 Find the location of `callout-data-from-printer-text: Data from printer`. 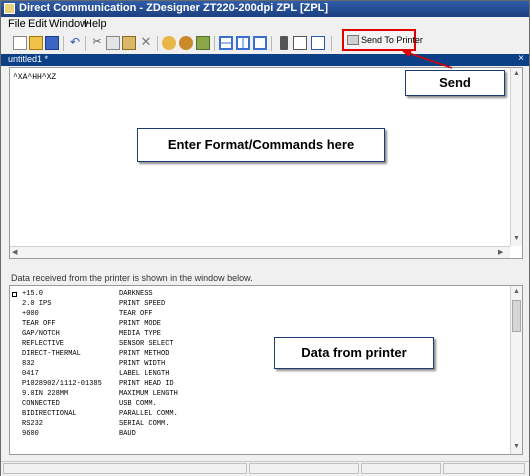

callout-data-from-printer-text: Data from printer is located at coordinates (354, 352).